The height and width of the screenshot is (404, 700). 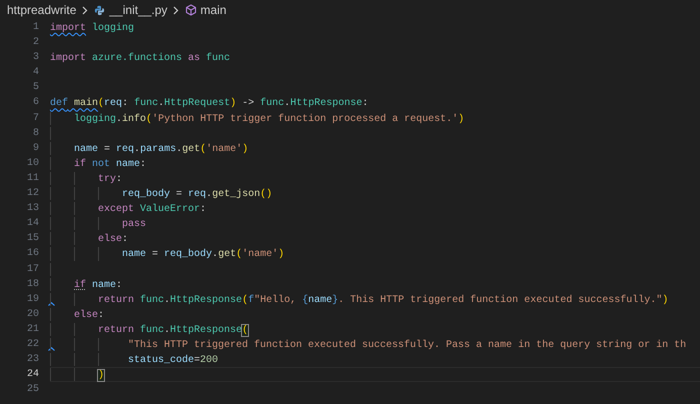 I want to click on line-number: 12, so click(x=32, y=194).